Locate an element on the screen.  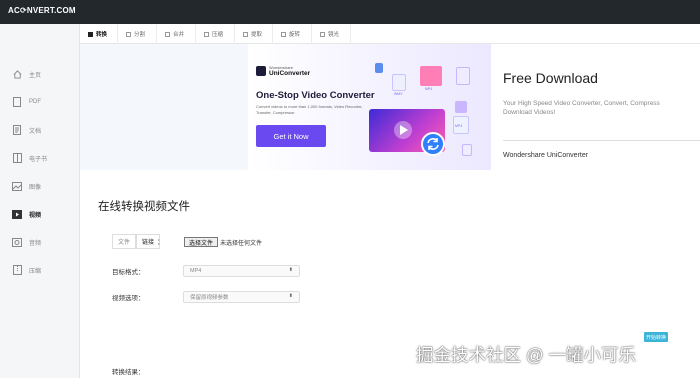
sidebar-item-audio: 音频 is located at coordinates (40, 242).